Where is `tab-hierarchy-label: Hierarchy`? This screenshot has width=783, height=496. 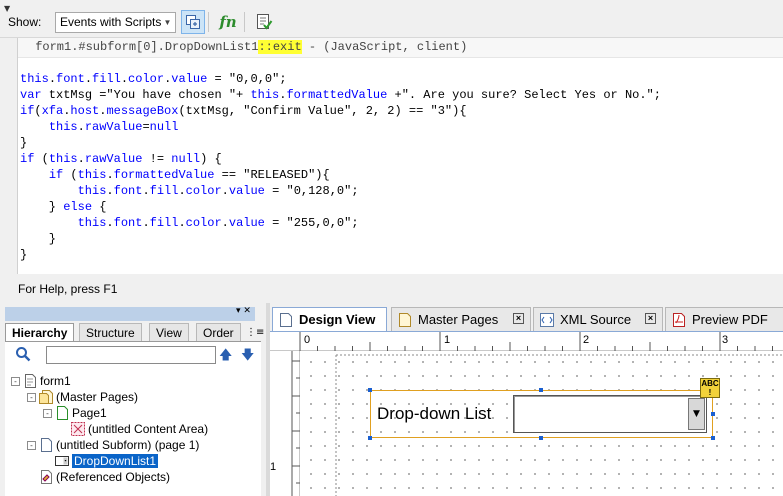 tab-hierarchy-label: Hierarchy is located at coordinates (40, 333).